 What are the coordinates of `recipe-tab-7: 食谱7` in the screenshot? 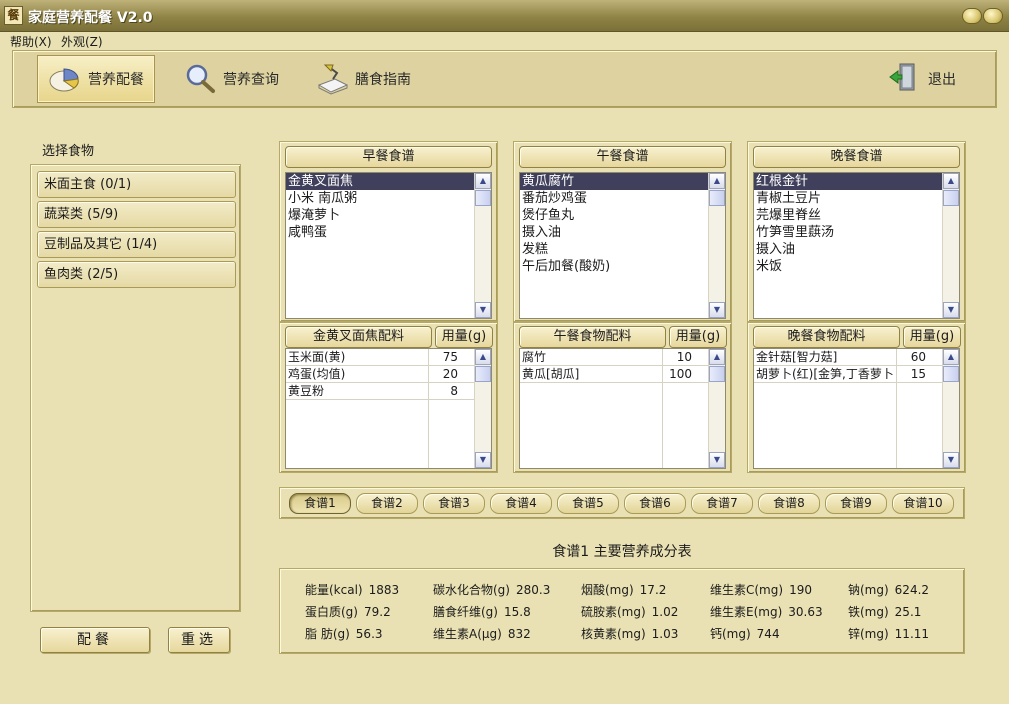 It's located at (722, 503).